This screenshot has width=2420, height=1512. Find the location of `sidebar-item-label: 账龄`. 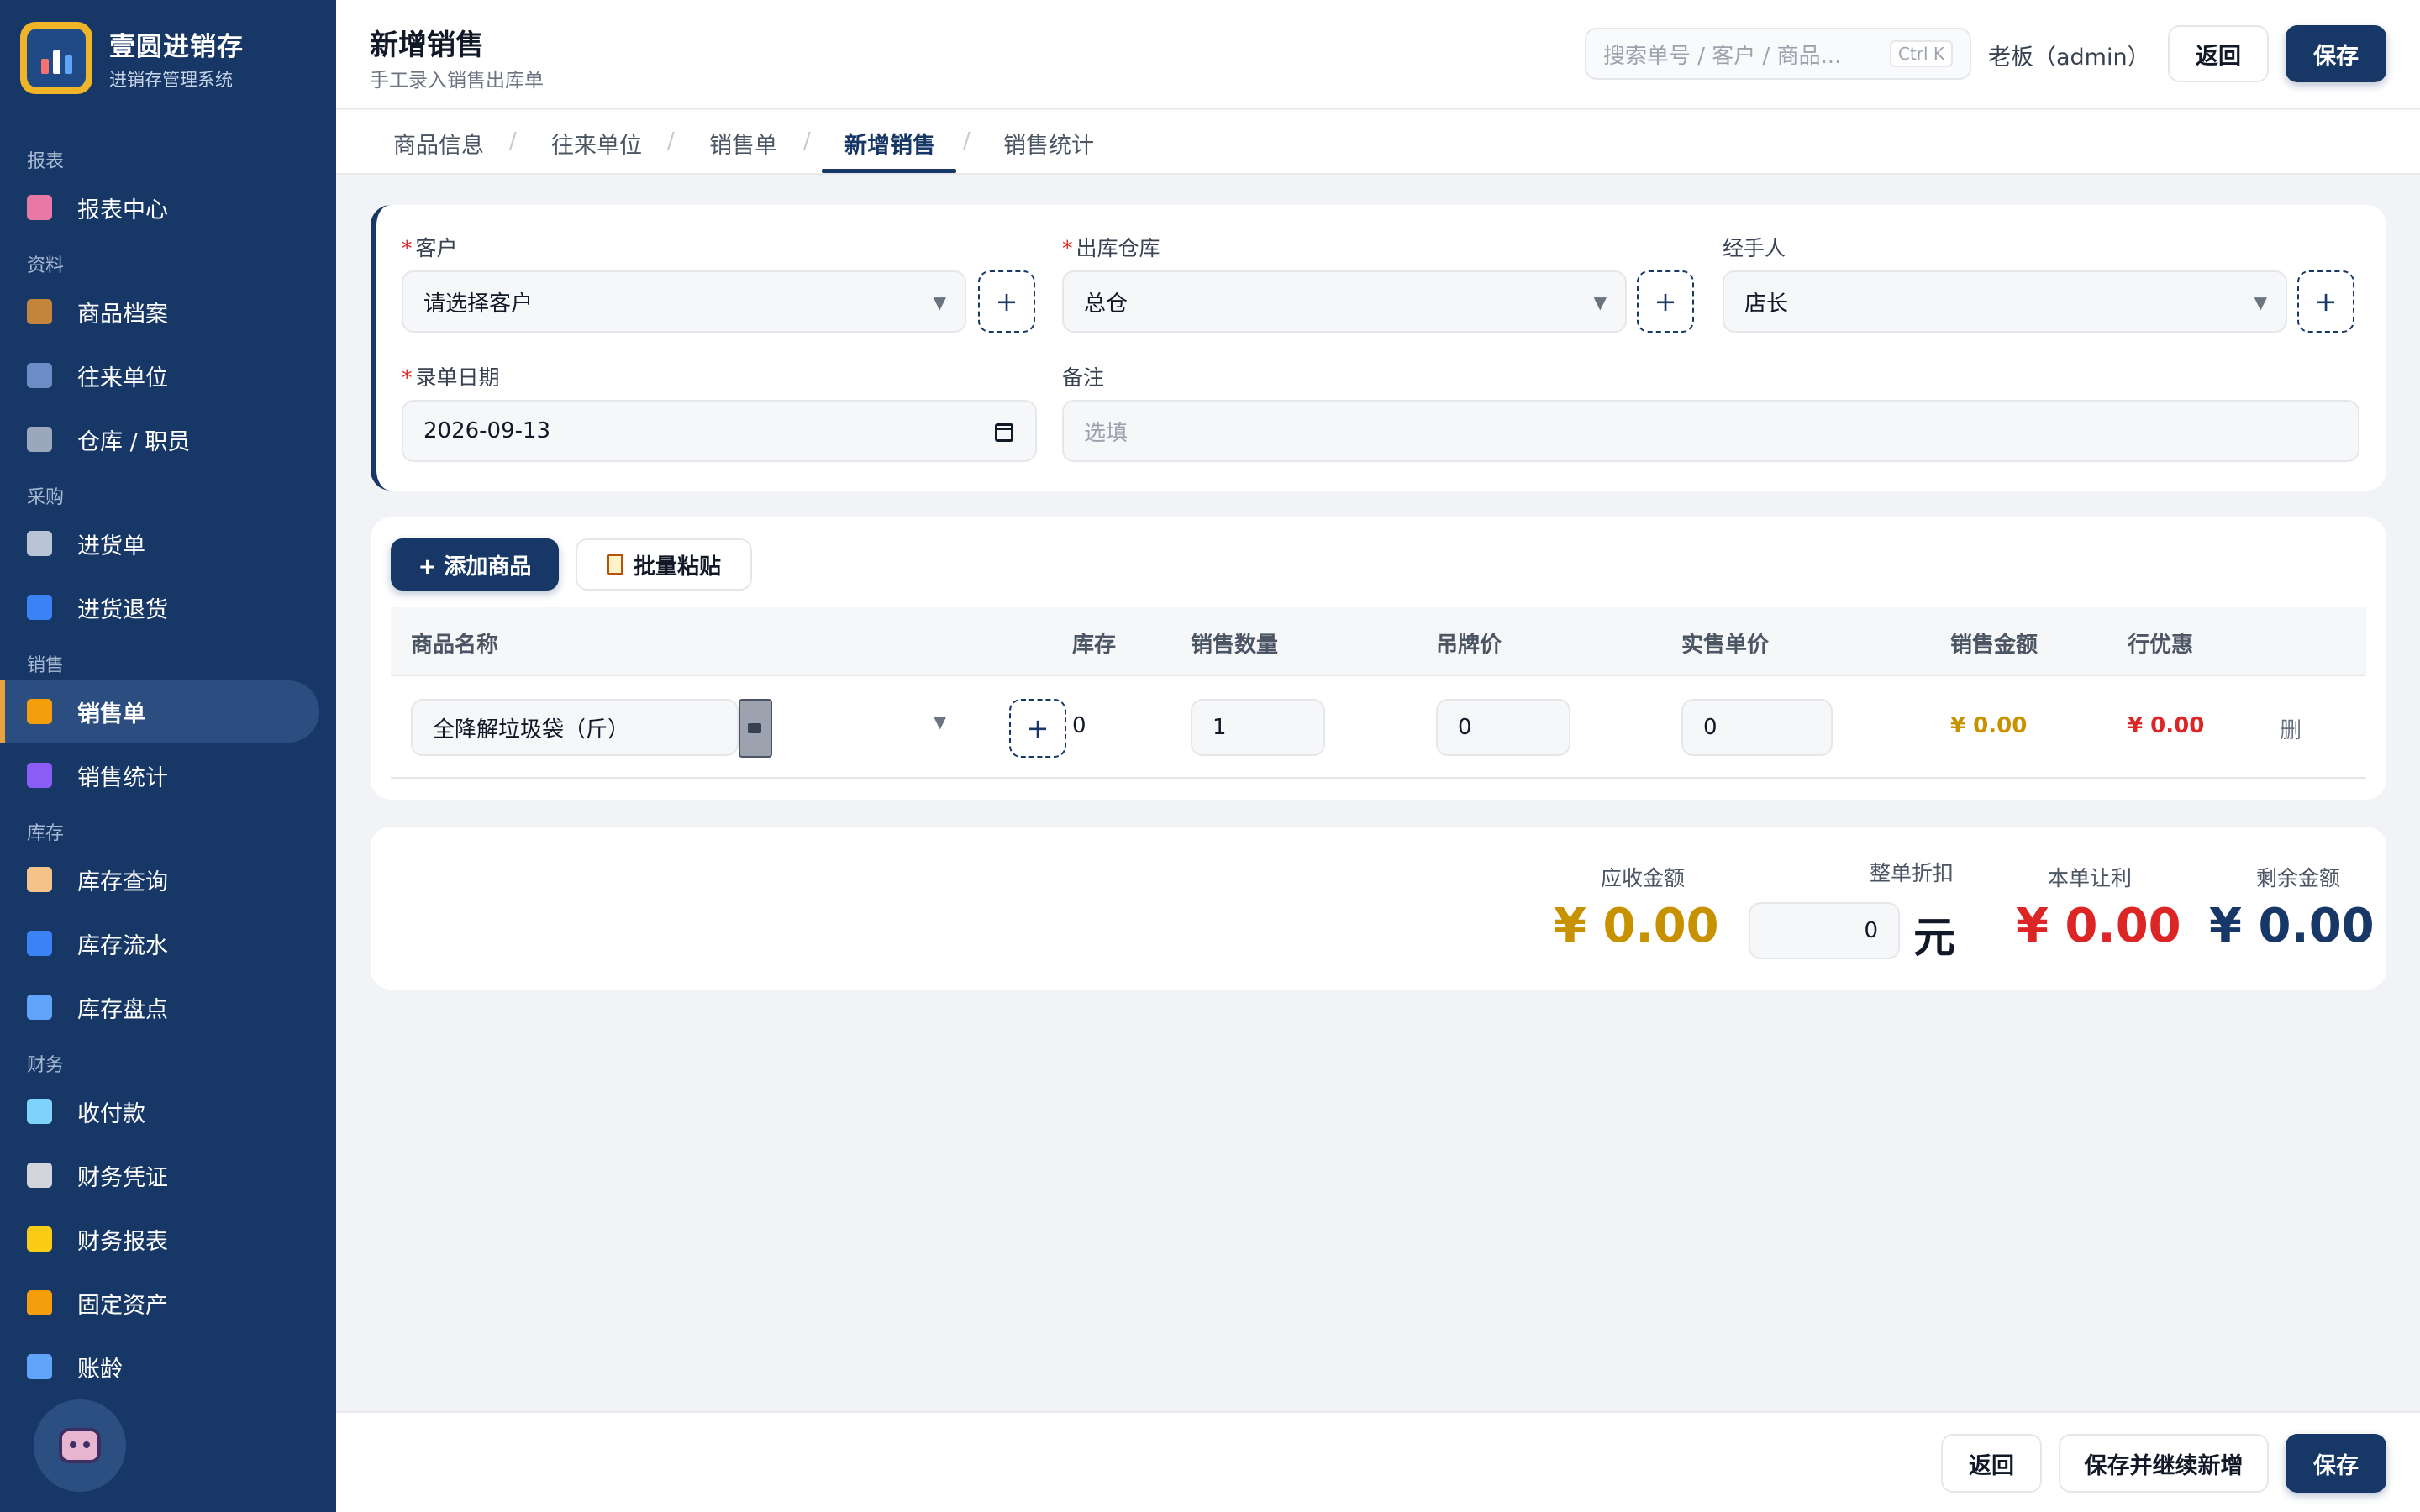

sidebar-item-label: 账龄 is located at coordinates (100, 1369).